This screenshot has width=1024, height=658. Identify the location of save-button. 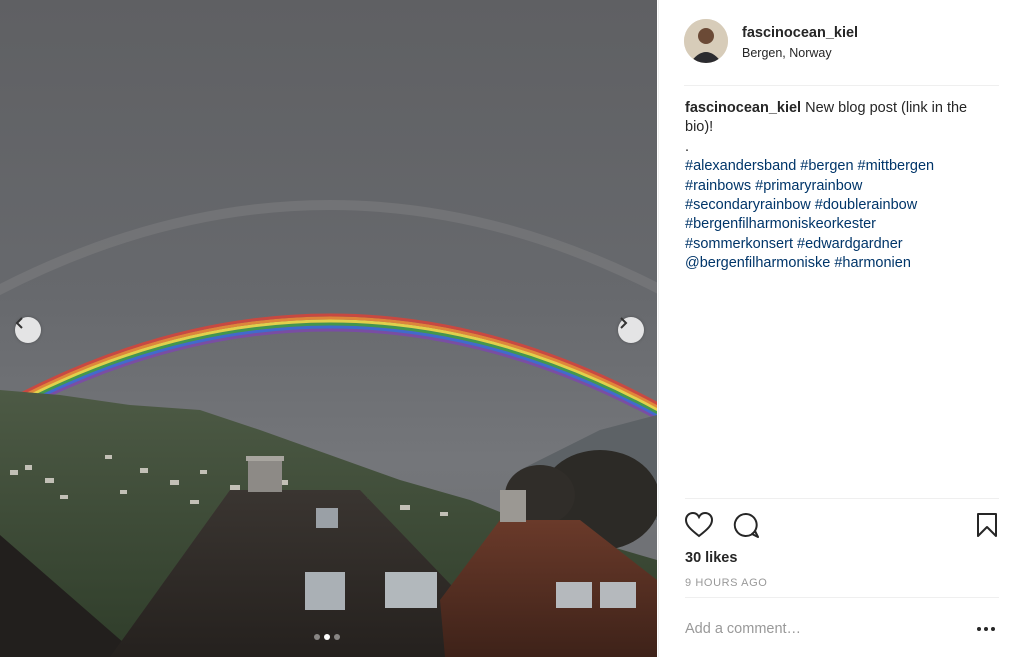
(987, 527).